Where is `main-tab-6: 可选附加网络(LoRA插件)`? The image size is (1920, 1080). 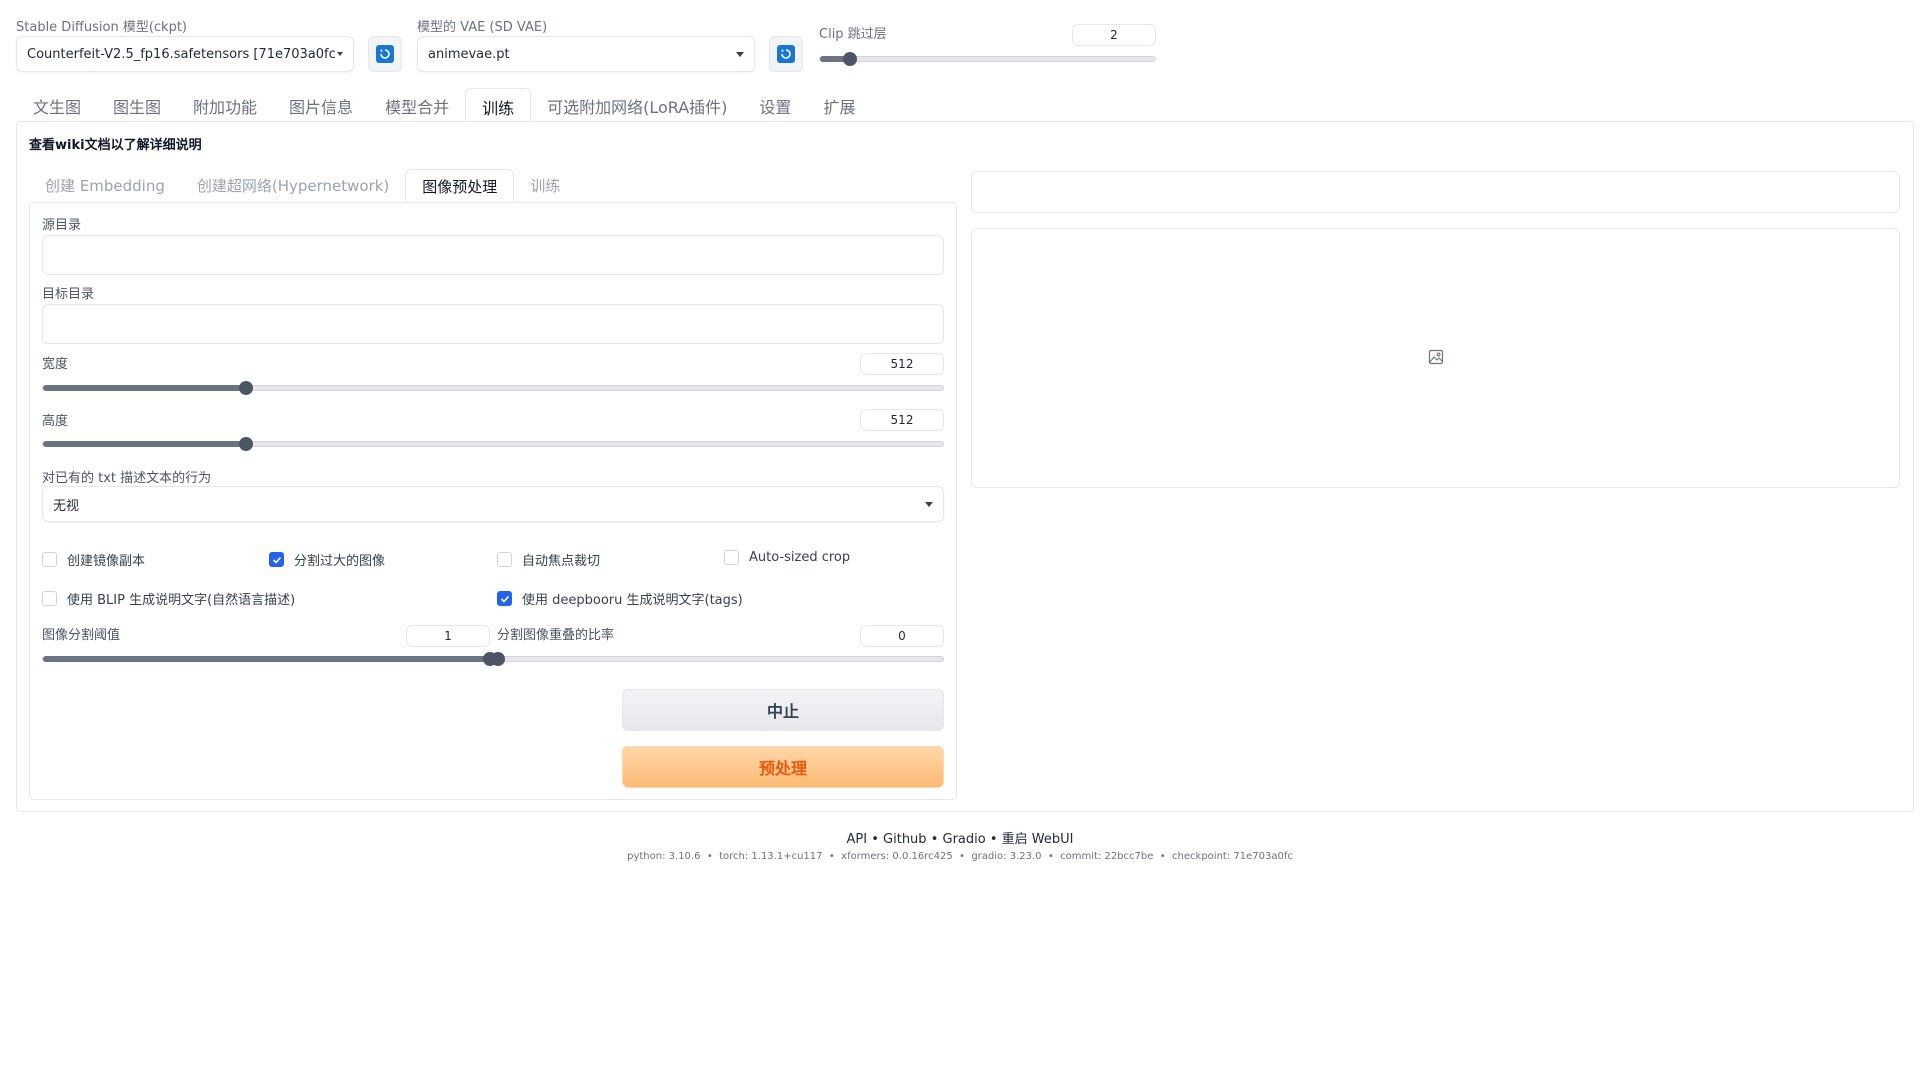 main-tab-6: 可选附加网络(LoRA插件) is located at coordinates (637, 105).